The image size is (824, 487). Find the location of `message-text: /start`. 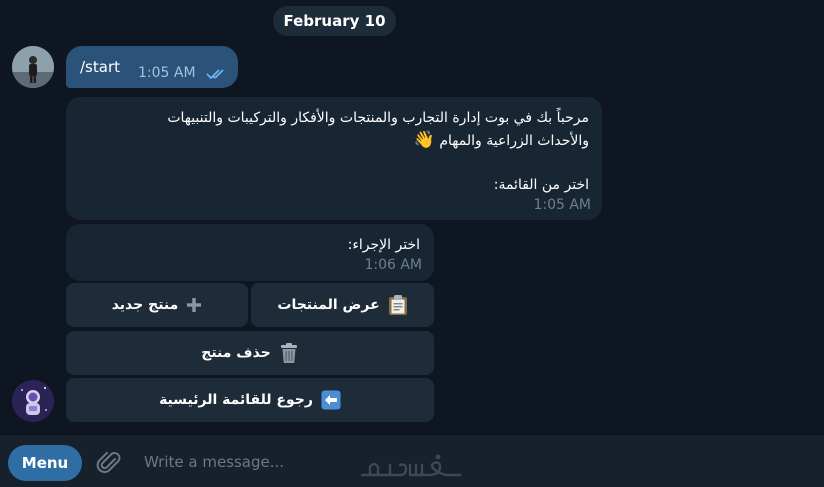

message-text: /start is located at coordinates (100, 67).